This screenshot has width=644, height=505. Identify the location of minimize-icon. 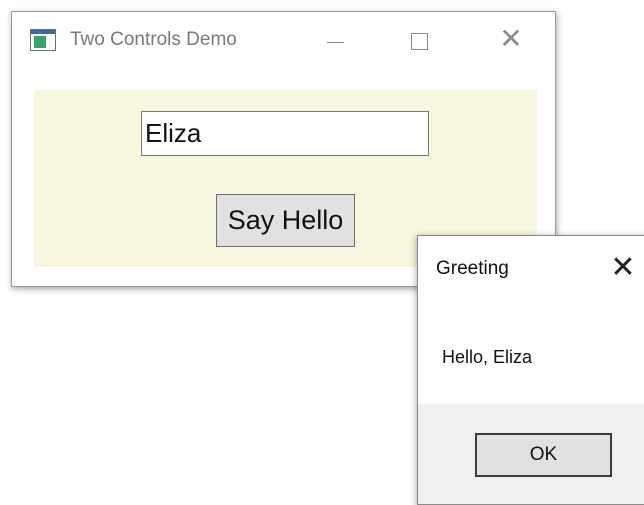
(335, 42).